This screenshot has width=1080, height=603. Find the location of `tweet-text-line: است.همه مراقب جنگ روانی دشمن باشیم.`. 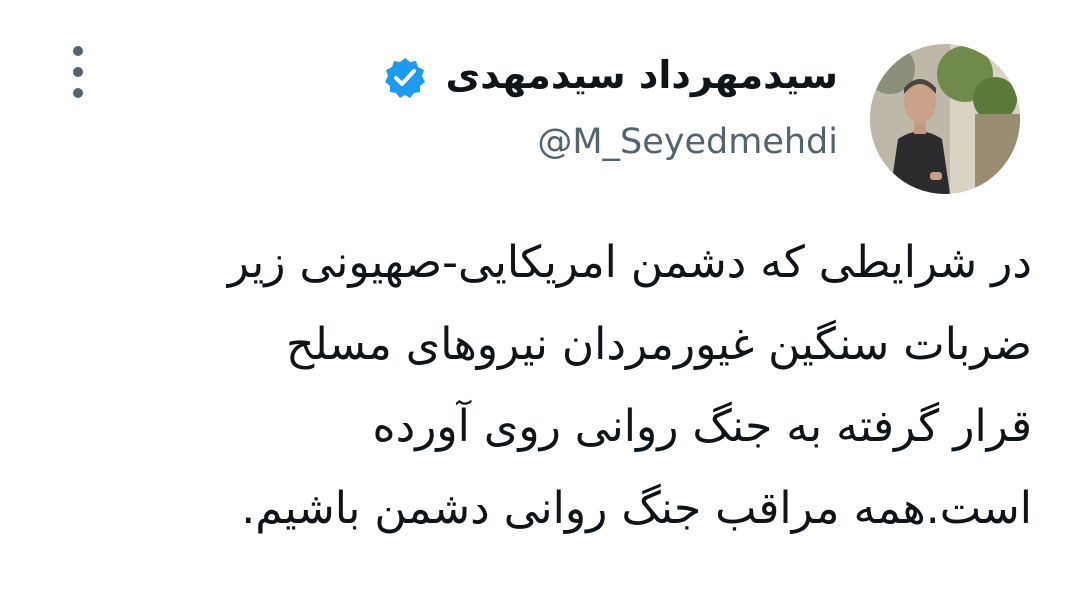

tweet-text-line: است.همه مراقب جنگ روانی دشمن باشیم. is located at coordinates (636, 508).